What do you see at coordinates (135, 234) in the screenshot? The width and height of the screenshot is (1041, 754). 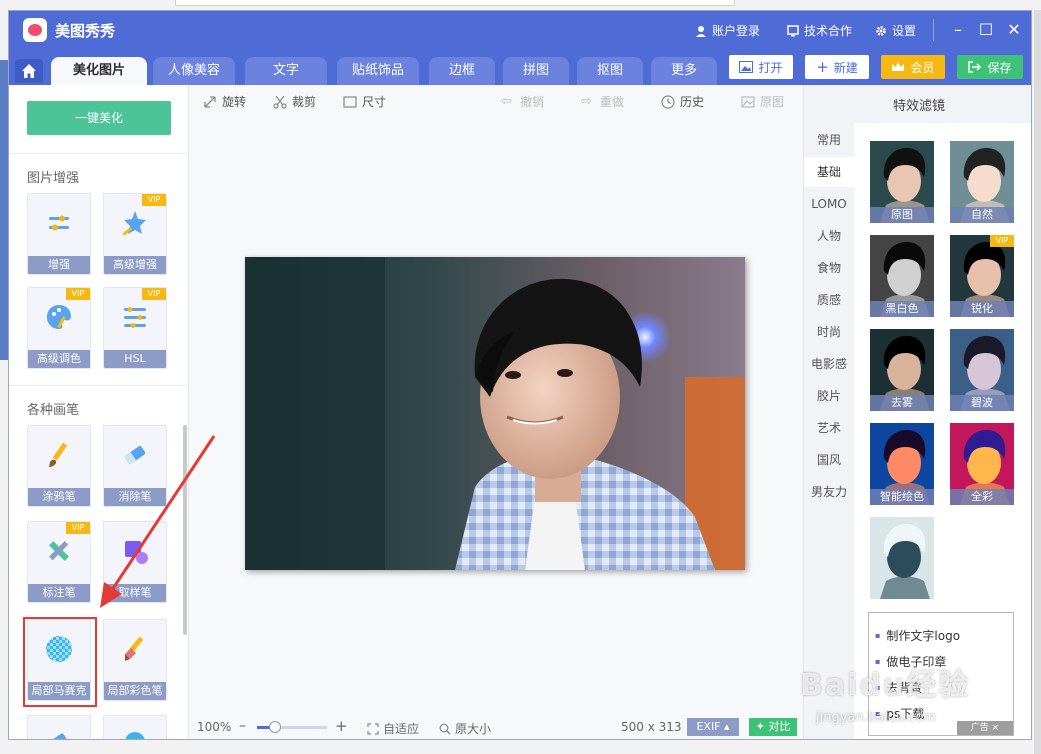 I see `tool-advanced-enhance: VIP 高级增强` at bounding box center [135, 234].